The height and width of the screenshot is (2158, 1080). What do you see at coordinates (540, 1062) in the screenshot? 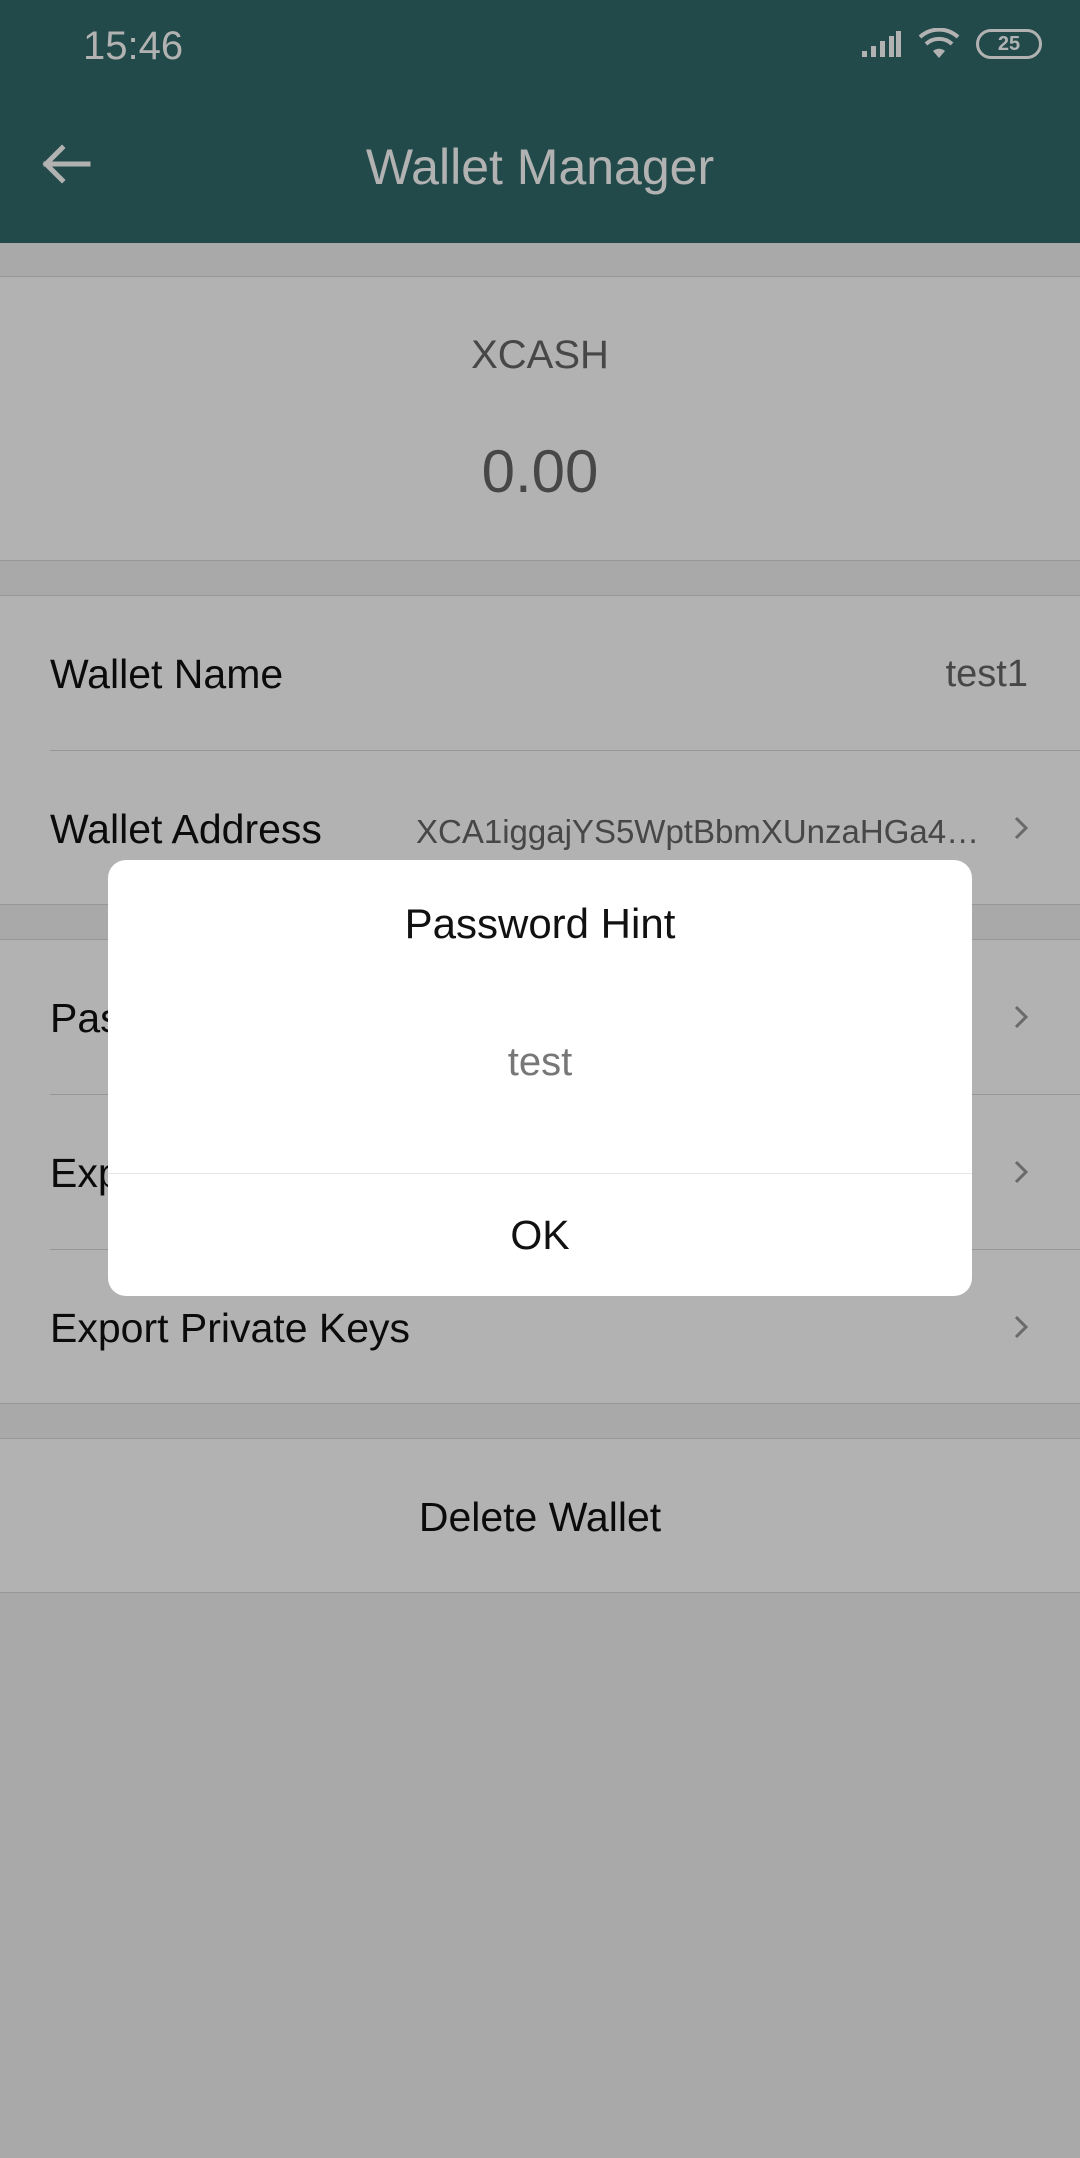
I see `dialog-message: test` at bounding box center [540, 1062].